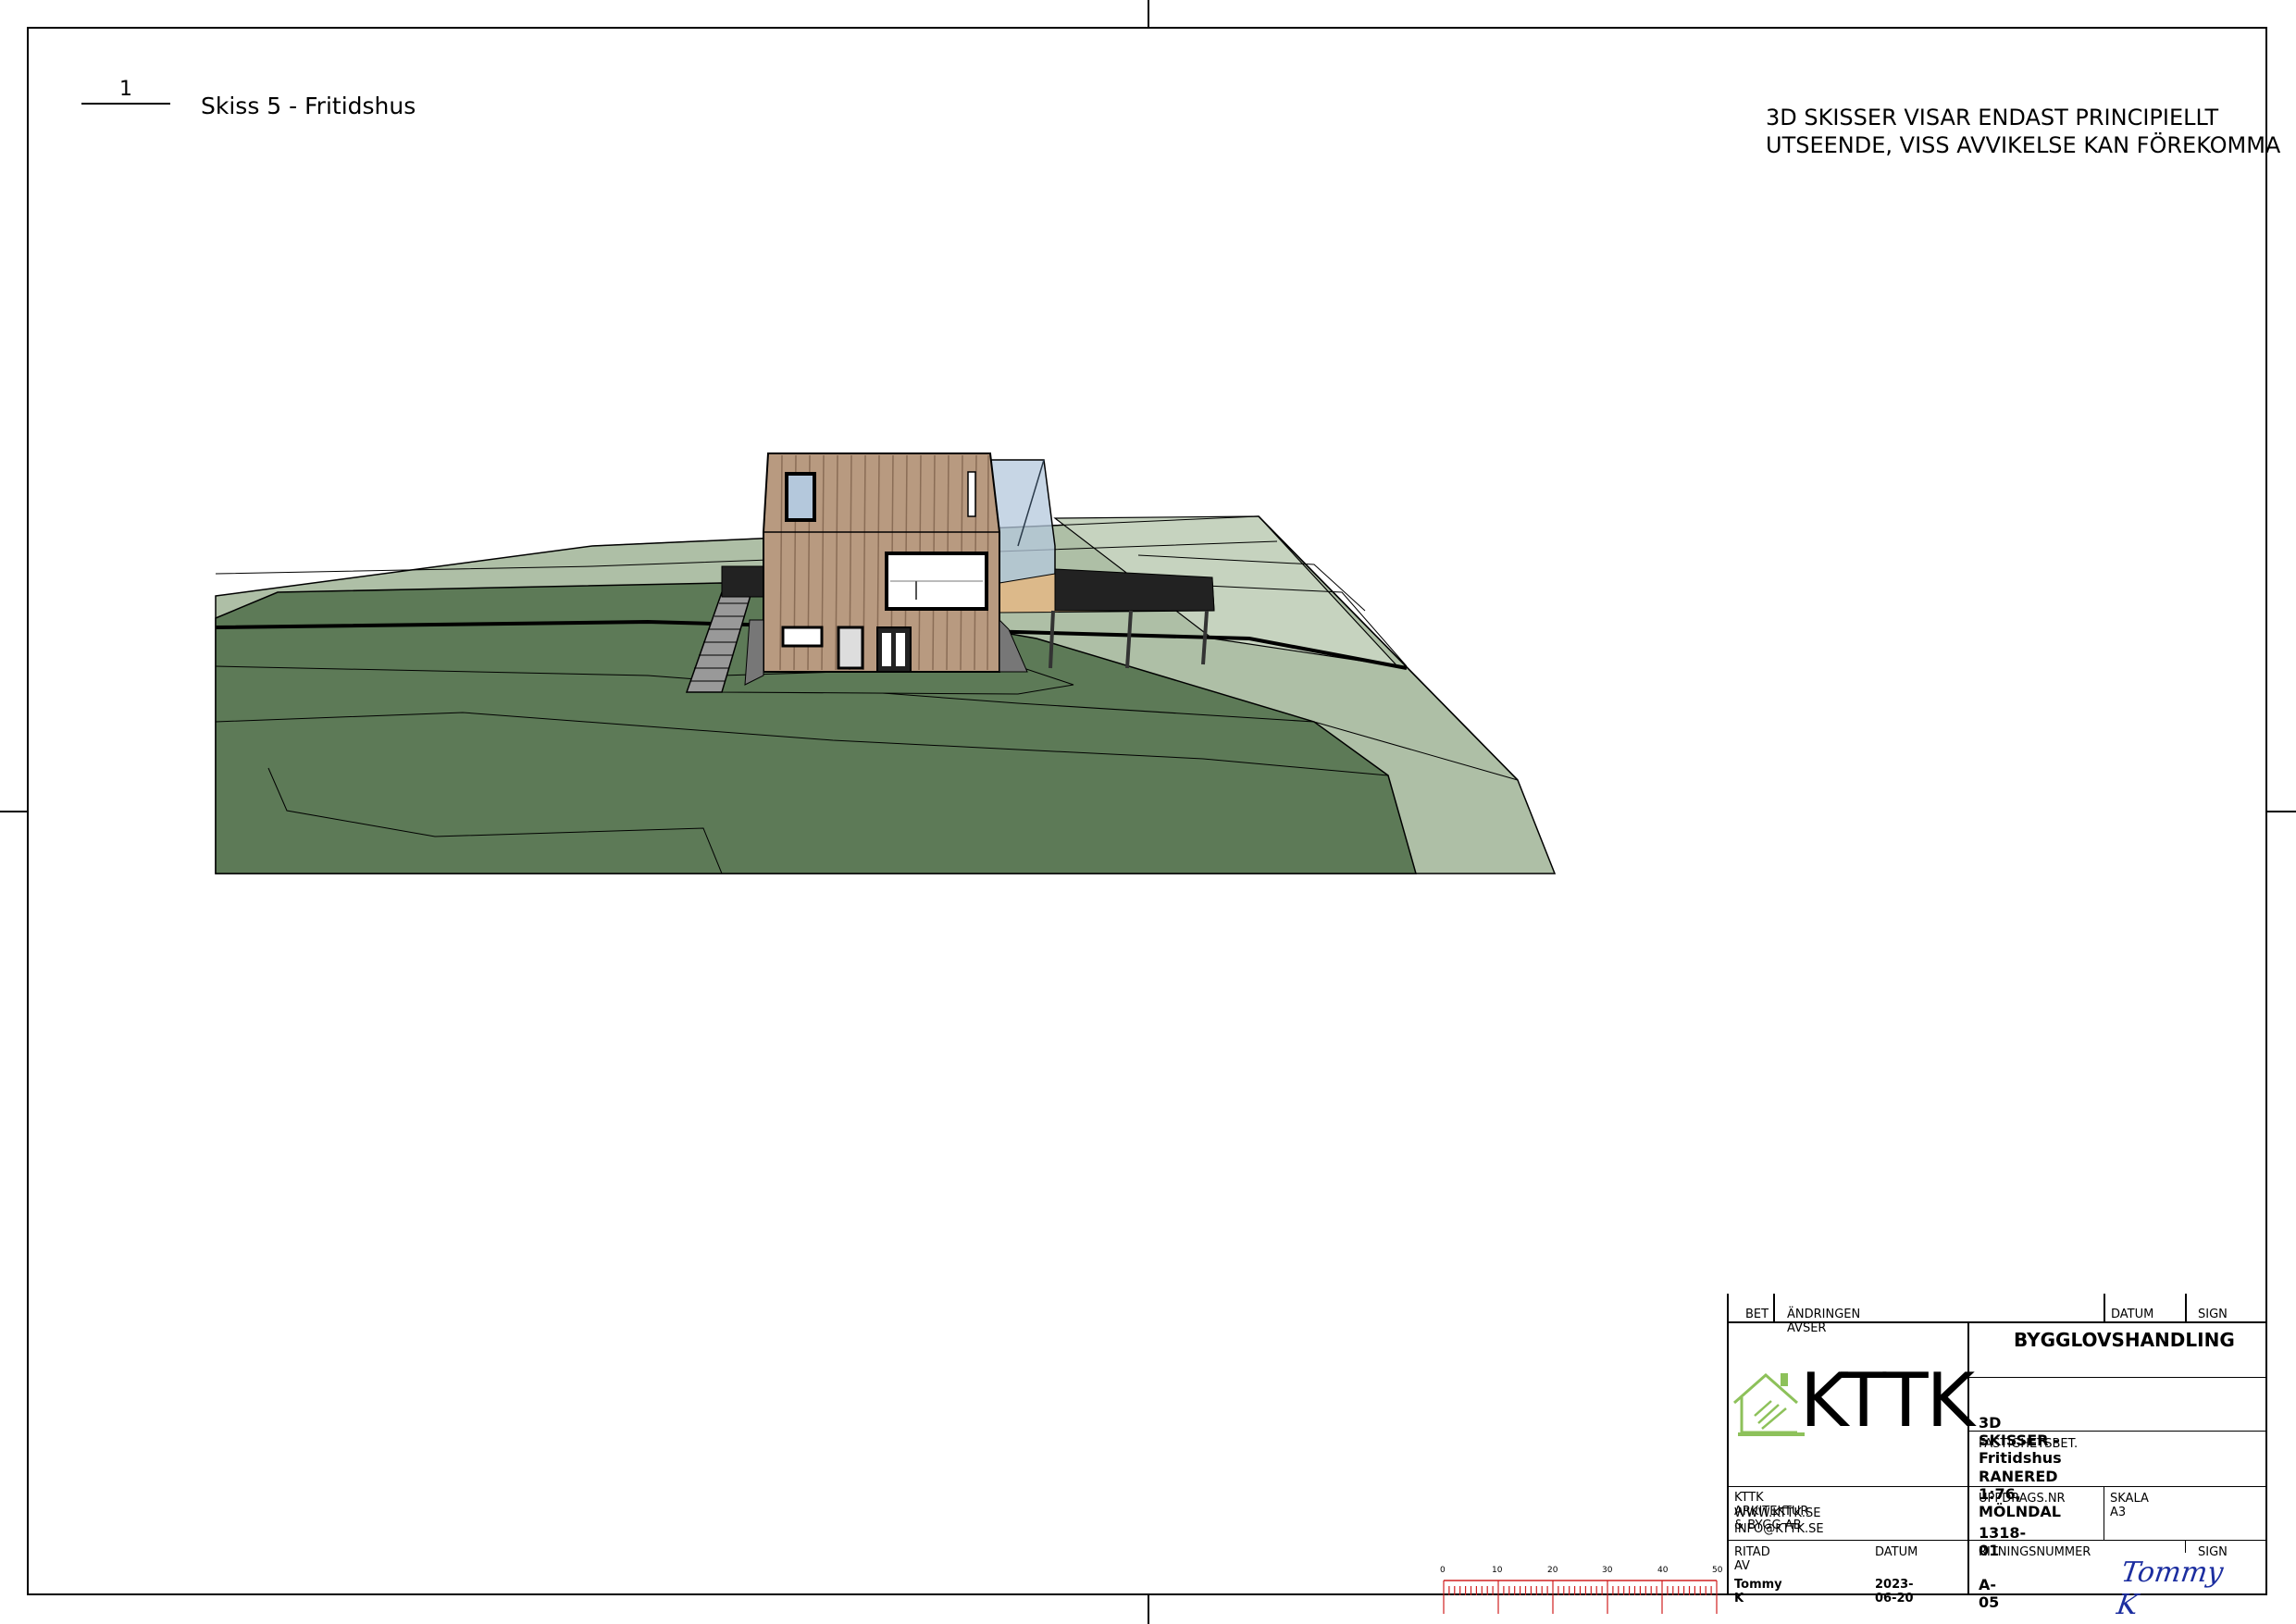  I want to click on company-web: WWW.KTTK.SE, so click(1778, 1513).